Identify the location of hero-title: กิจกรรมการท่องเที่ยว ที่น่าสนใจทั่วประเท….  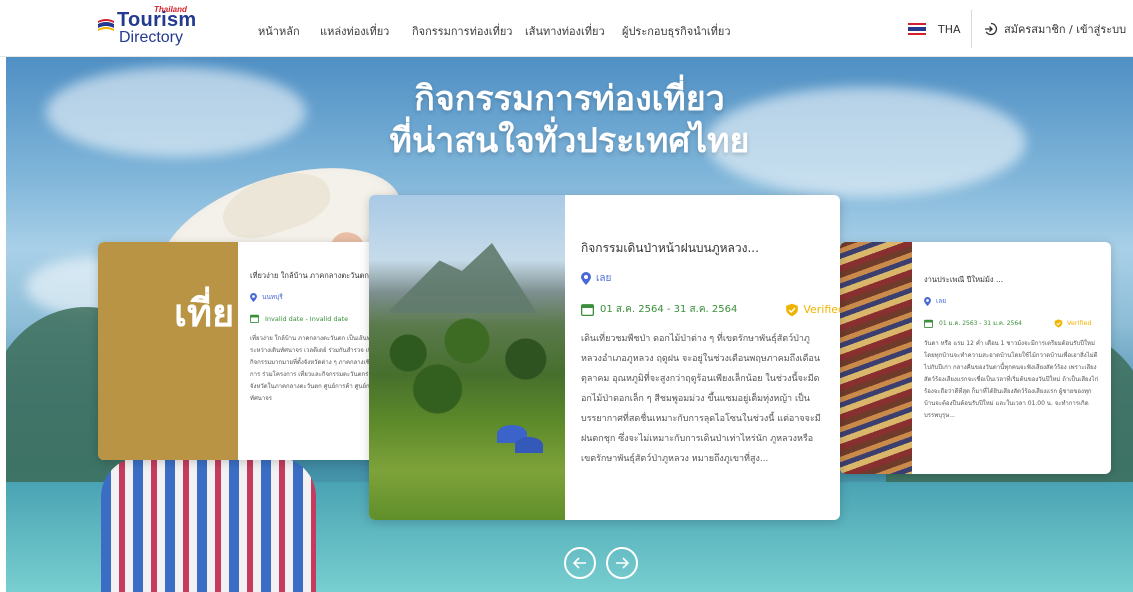
(569, 120).